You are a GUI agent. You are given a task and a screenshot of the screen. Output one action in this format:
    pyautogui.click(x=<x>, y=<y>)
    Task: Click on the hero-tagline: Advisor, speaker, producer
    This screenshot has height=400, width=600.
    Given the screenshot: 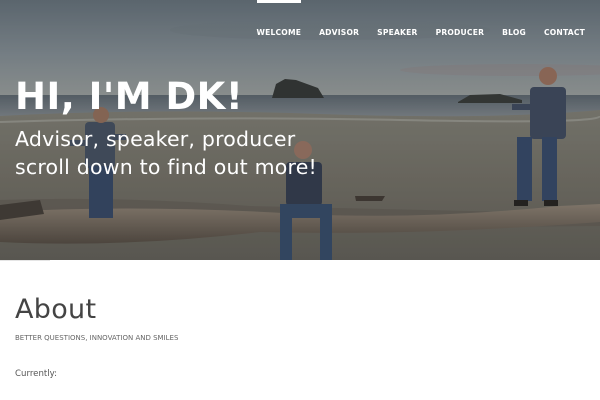 What is the action you would take?
    pyautogui.click(x=155, y=139)
    